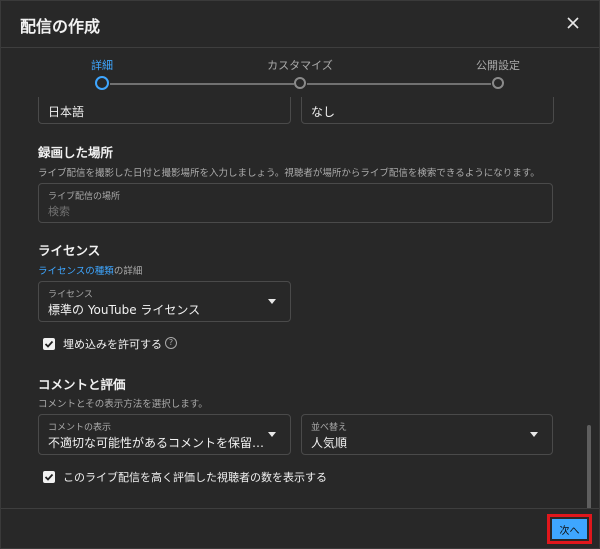  I want to click on next-button: 次へ, so click(569, 529).